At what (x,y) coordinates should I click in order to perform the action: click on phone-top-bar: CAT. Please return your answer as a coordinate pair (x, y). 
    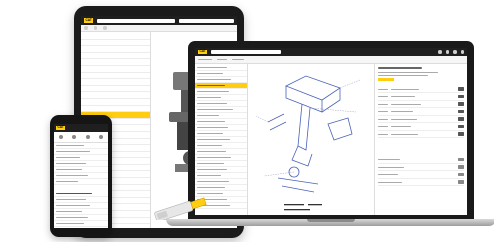
    Looking at the image, I should click on (81, 128).